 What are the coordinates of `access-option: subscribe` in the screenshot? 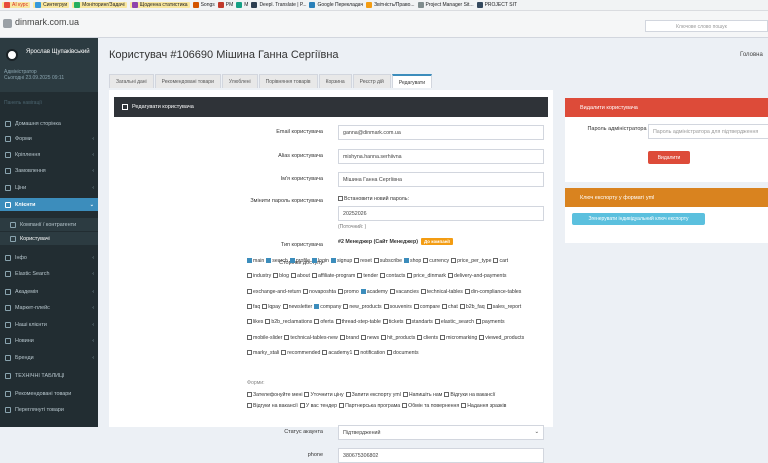 It's located at (387, 261).